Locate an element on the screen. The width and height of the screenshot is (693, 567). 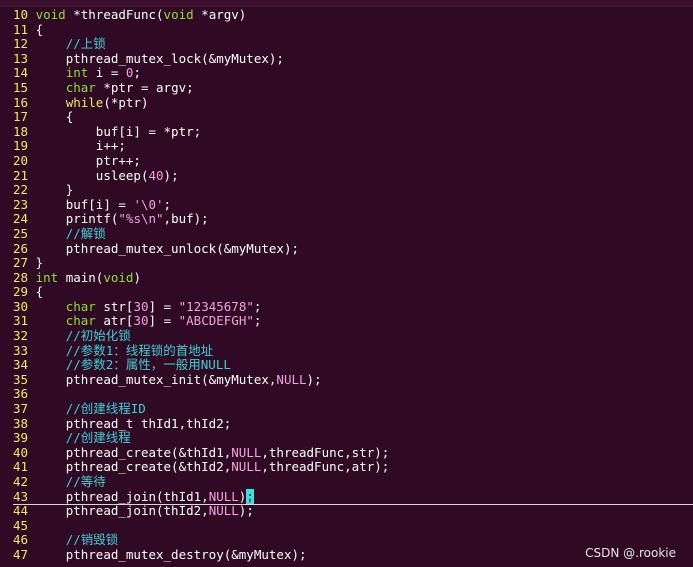
line-number: 33 is located at coordinates (21, 350).